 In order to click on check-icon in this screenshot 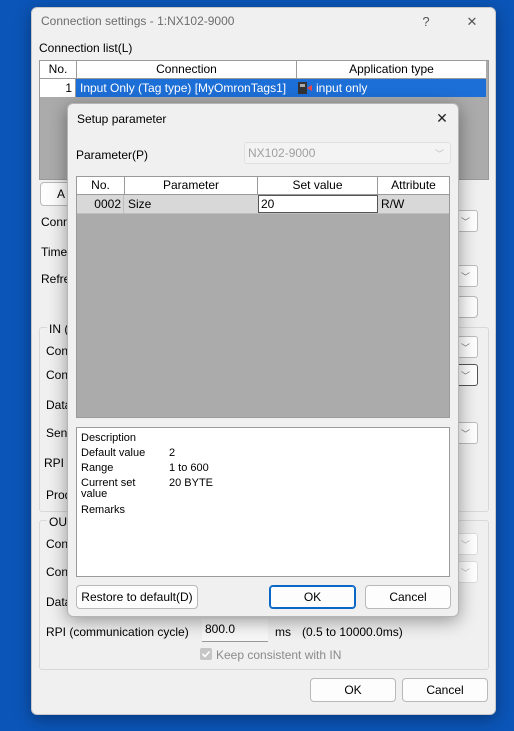, I will do `click(206, 654)`.